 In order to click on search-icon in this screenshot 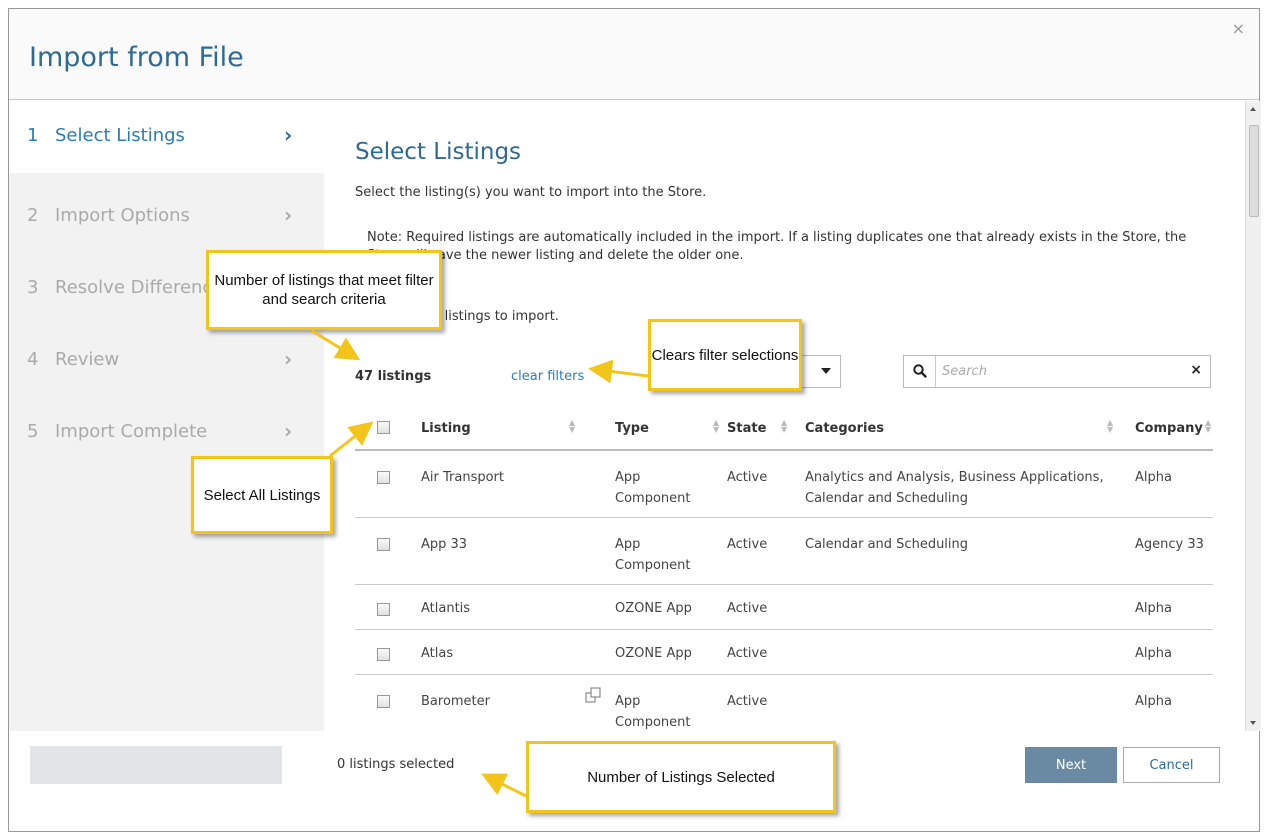, I will do `click(920, 371)`.